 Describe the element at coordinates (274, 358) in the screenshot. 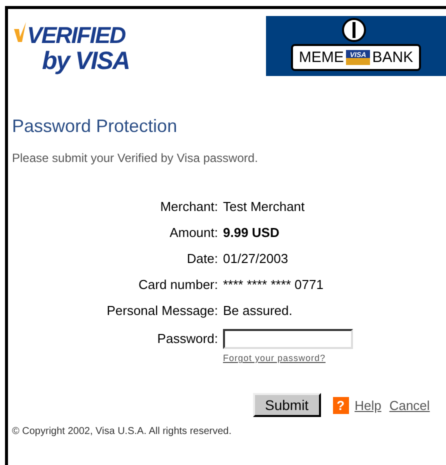

I see `forgot-password-link: Forgot your password?` at that location.